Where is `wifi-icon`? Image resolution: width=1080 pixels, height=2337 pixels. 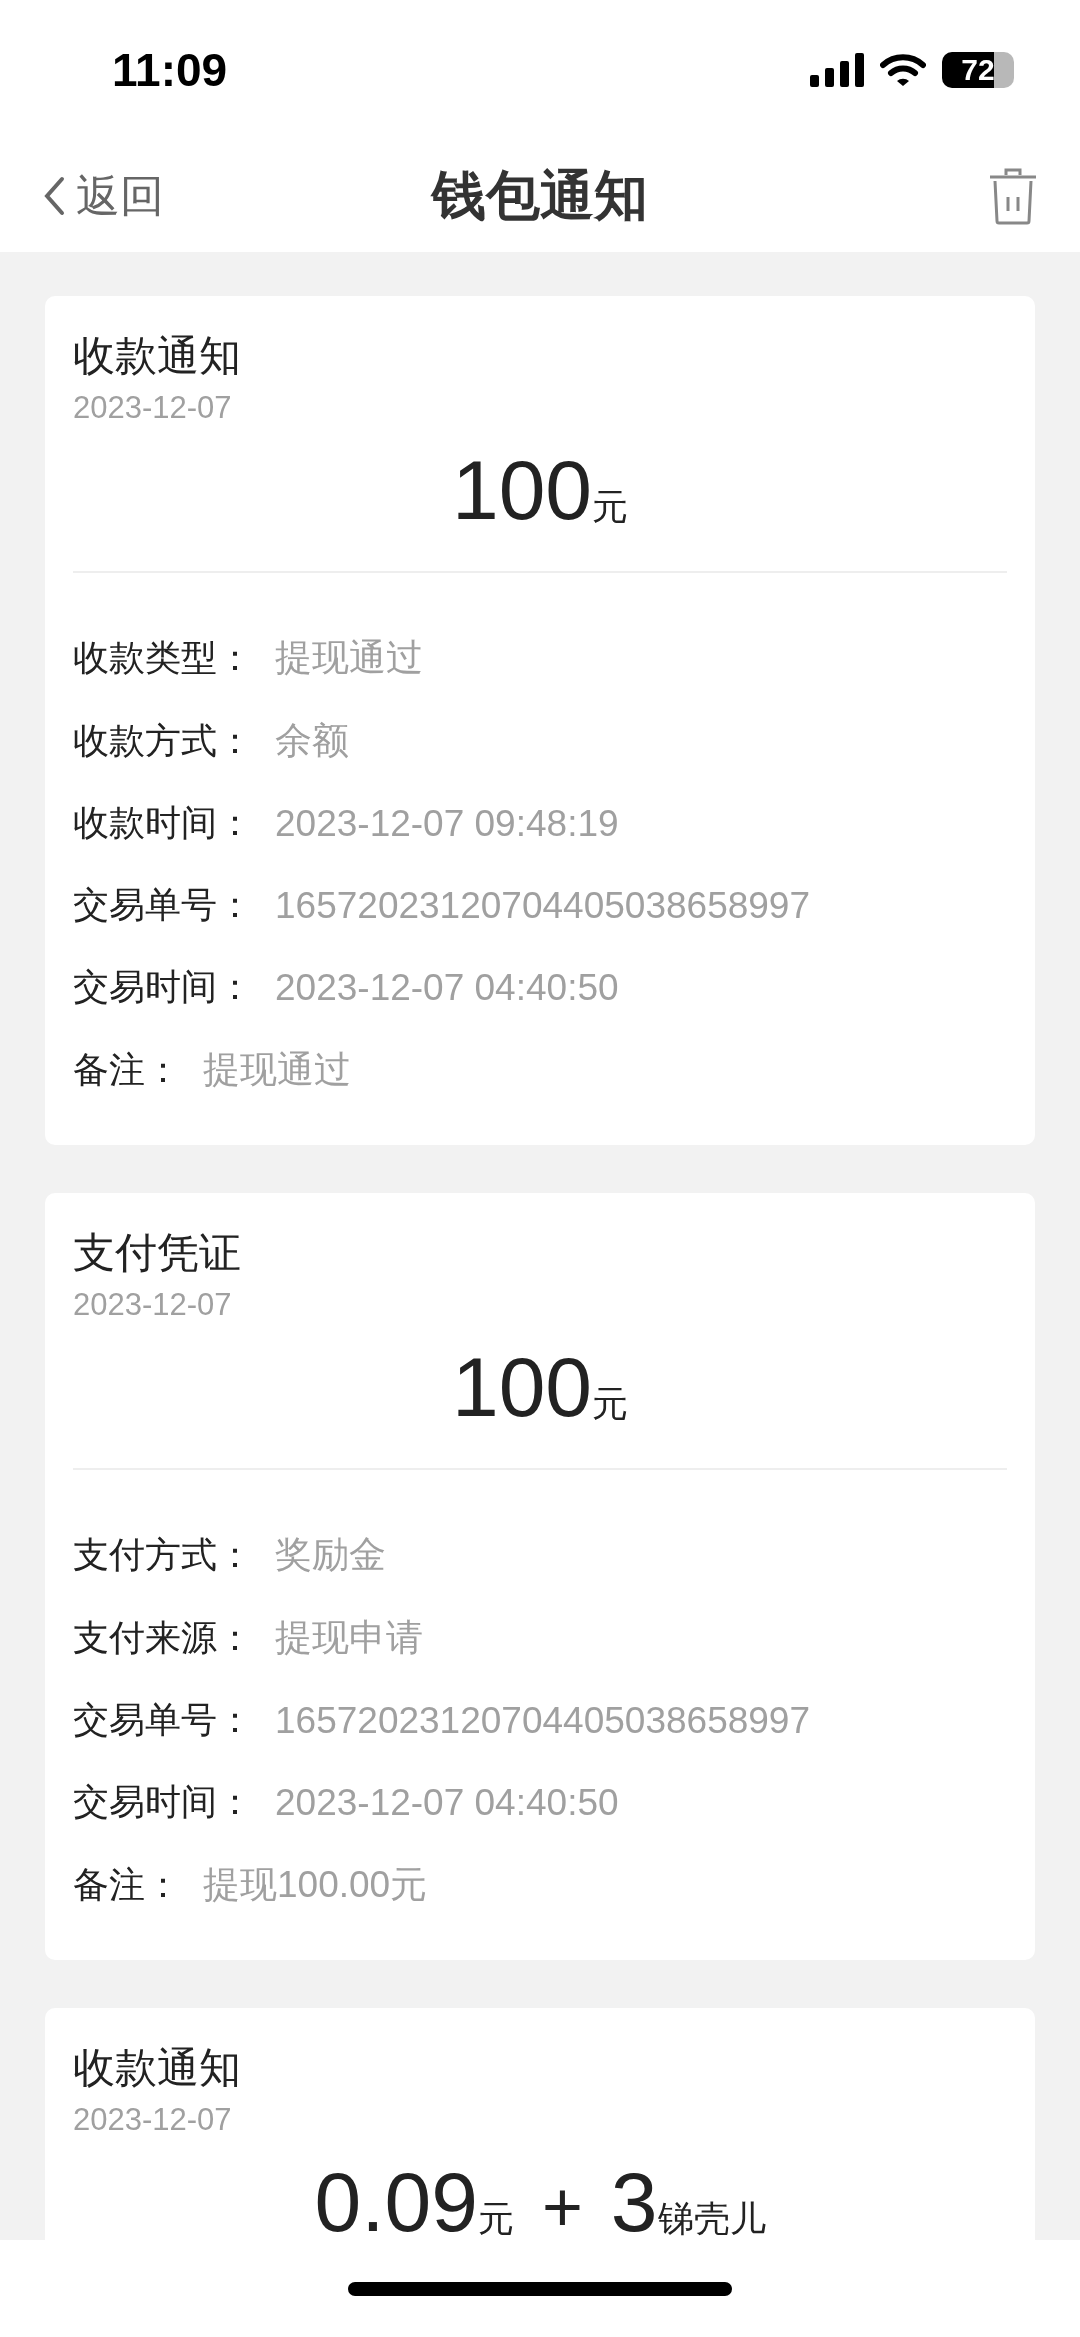
wifi-icon is located at coordinates (903, 70).